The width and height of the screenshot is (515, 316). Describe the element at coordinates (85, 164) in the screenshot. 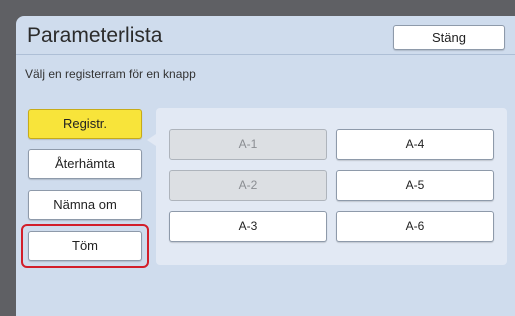

I see `recall-button: Återhämta` at that location.